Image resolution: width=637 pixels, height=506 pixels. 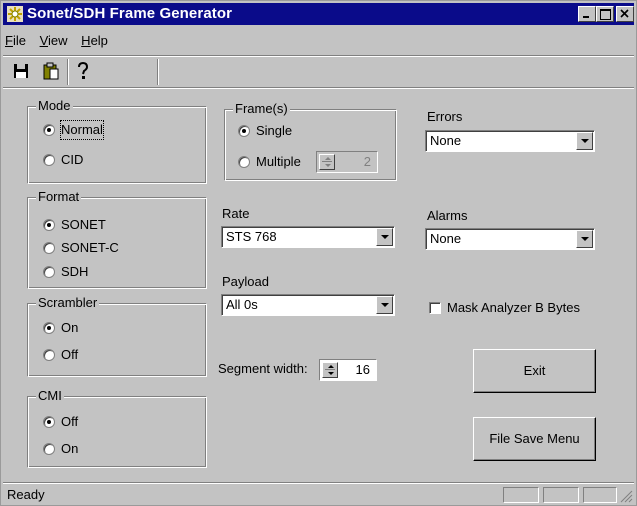 What do you see at coordinates (626, 496) in the screenshot?
I see `resize-grip-icon` at bounding box center [626, 496].